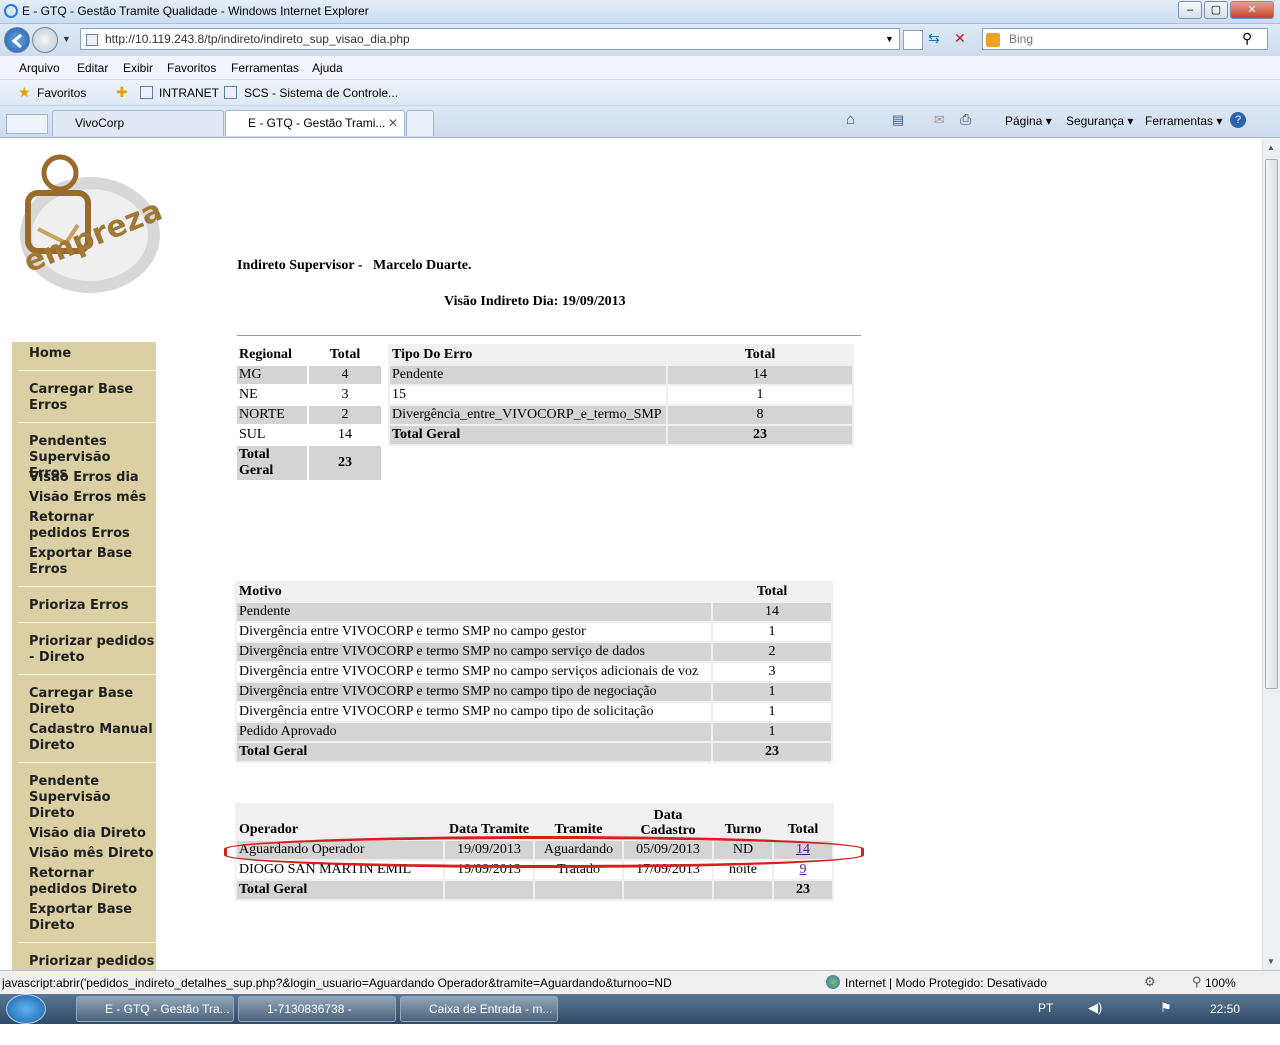 The width and height of the screenshot is (1280, 1045). I want to click on sidebar-item-carregar-base-erros: Carregar Base Erros, so click(91, 398).